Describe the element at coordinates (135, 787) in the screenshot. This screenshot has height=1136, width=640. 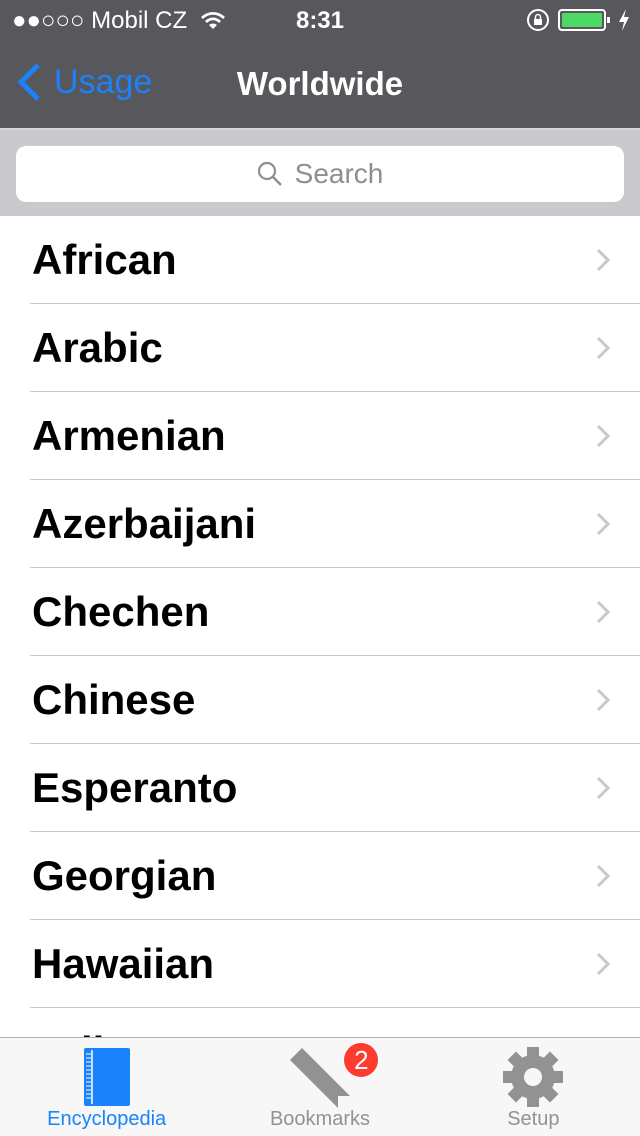
I see `list-item-label: Esperanto` at that location.